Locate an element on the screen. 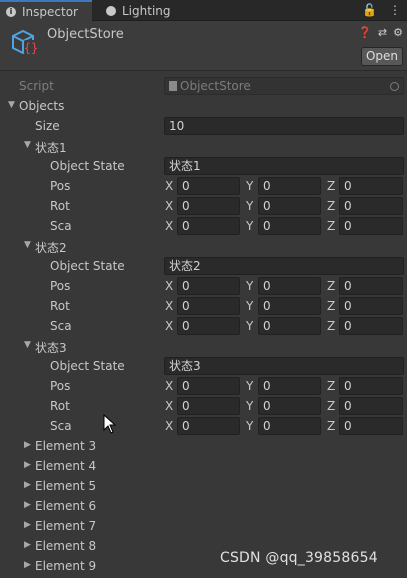 Image resolution: width=407 pixels, height=578 pixels. object-state-row: Object State 状态1 is located at coordinates (203, 166).